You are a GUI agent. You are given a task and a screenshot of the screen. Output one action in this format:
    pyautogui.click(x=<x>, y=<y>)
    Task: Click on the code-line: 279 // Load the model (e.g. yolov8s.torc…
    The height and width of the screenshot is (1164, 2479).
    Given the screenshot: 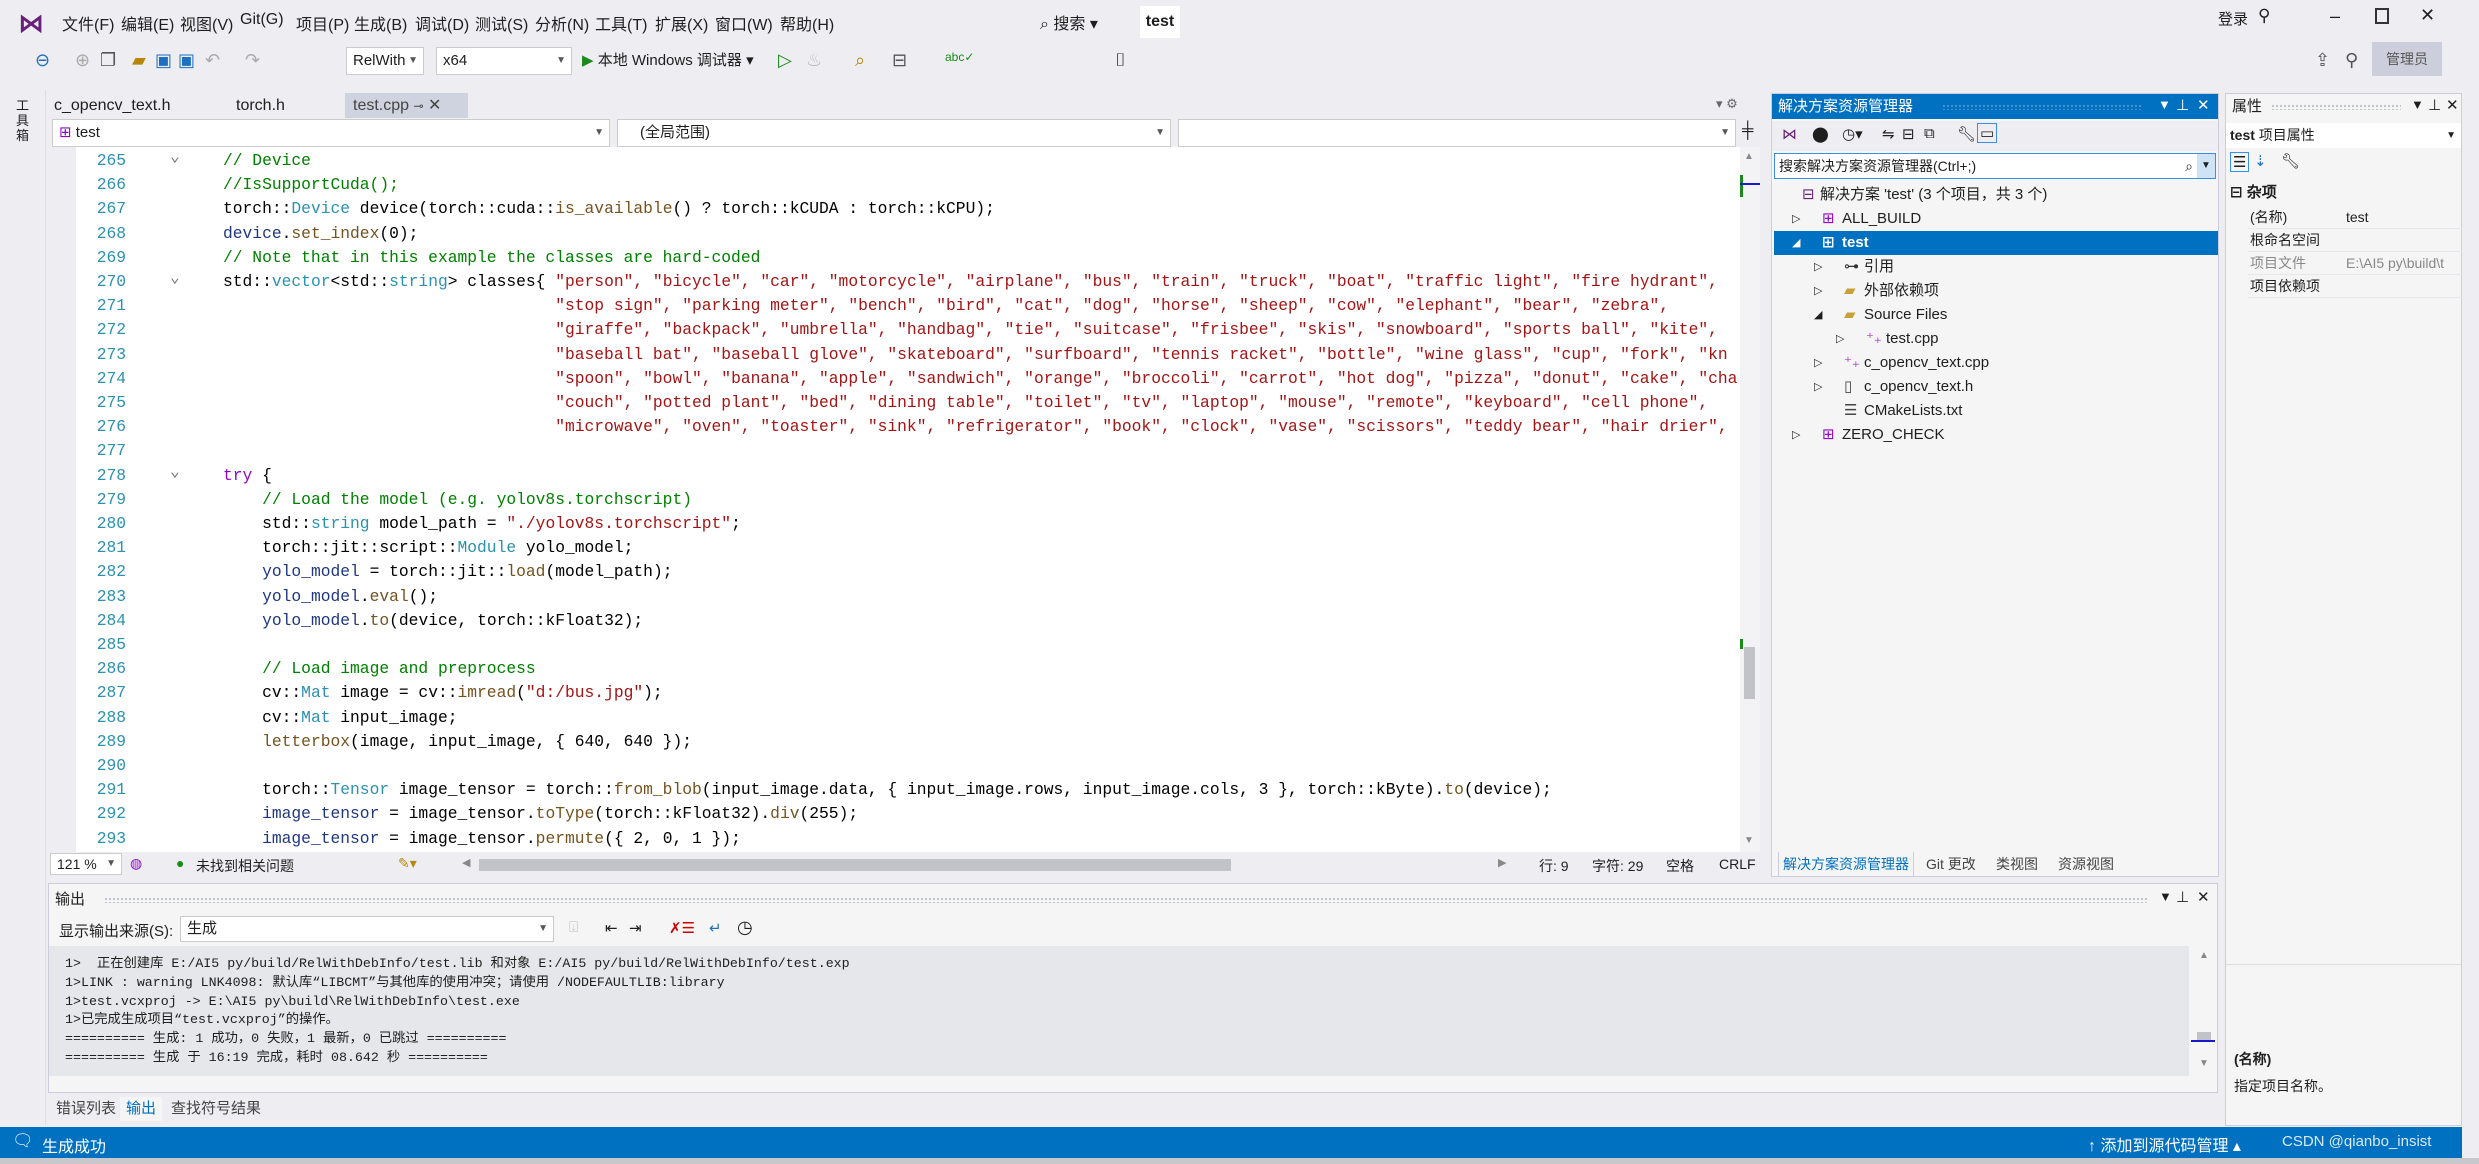 What is the action you would take?
    pyautogui.click(x=894, y=500)
    